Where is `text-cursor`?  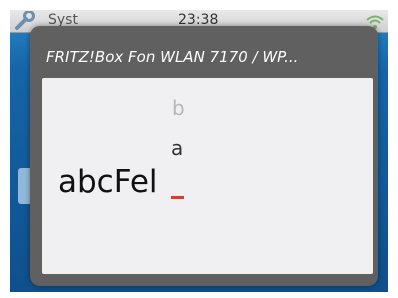 text-cursor is located at coordinates (177, 197).